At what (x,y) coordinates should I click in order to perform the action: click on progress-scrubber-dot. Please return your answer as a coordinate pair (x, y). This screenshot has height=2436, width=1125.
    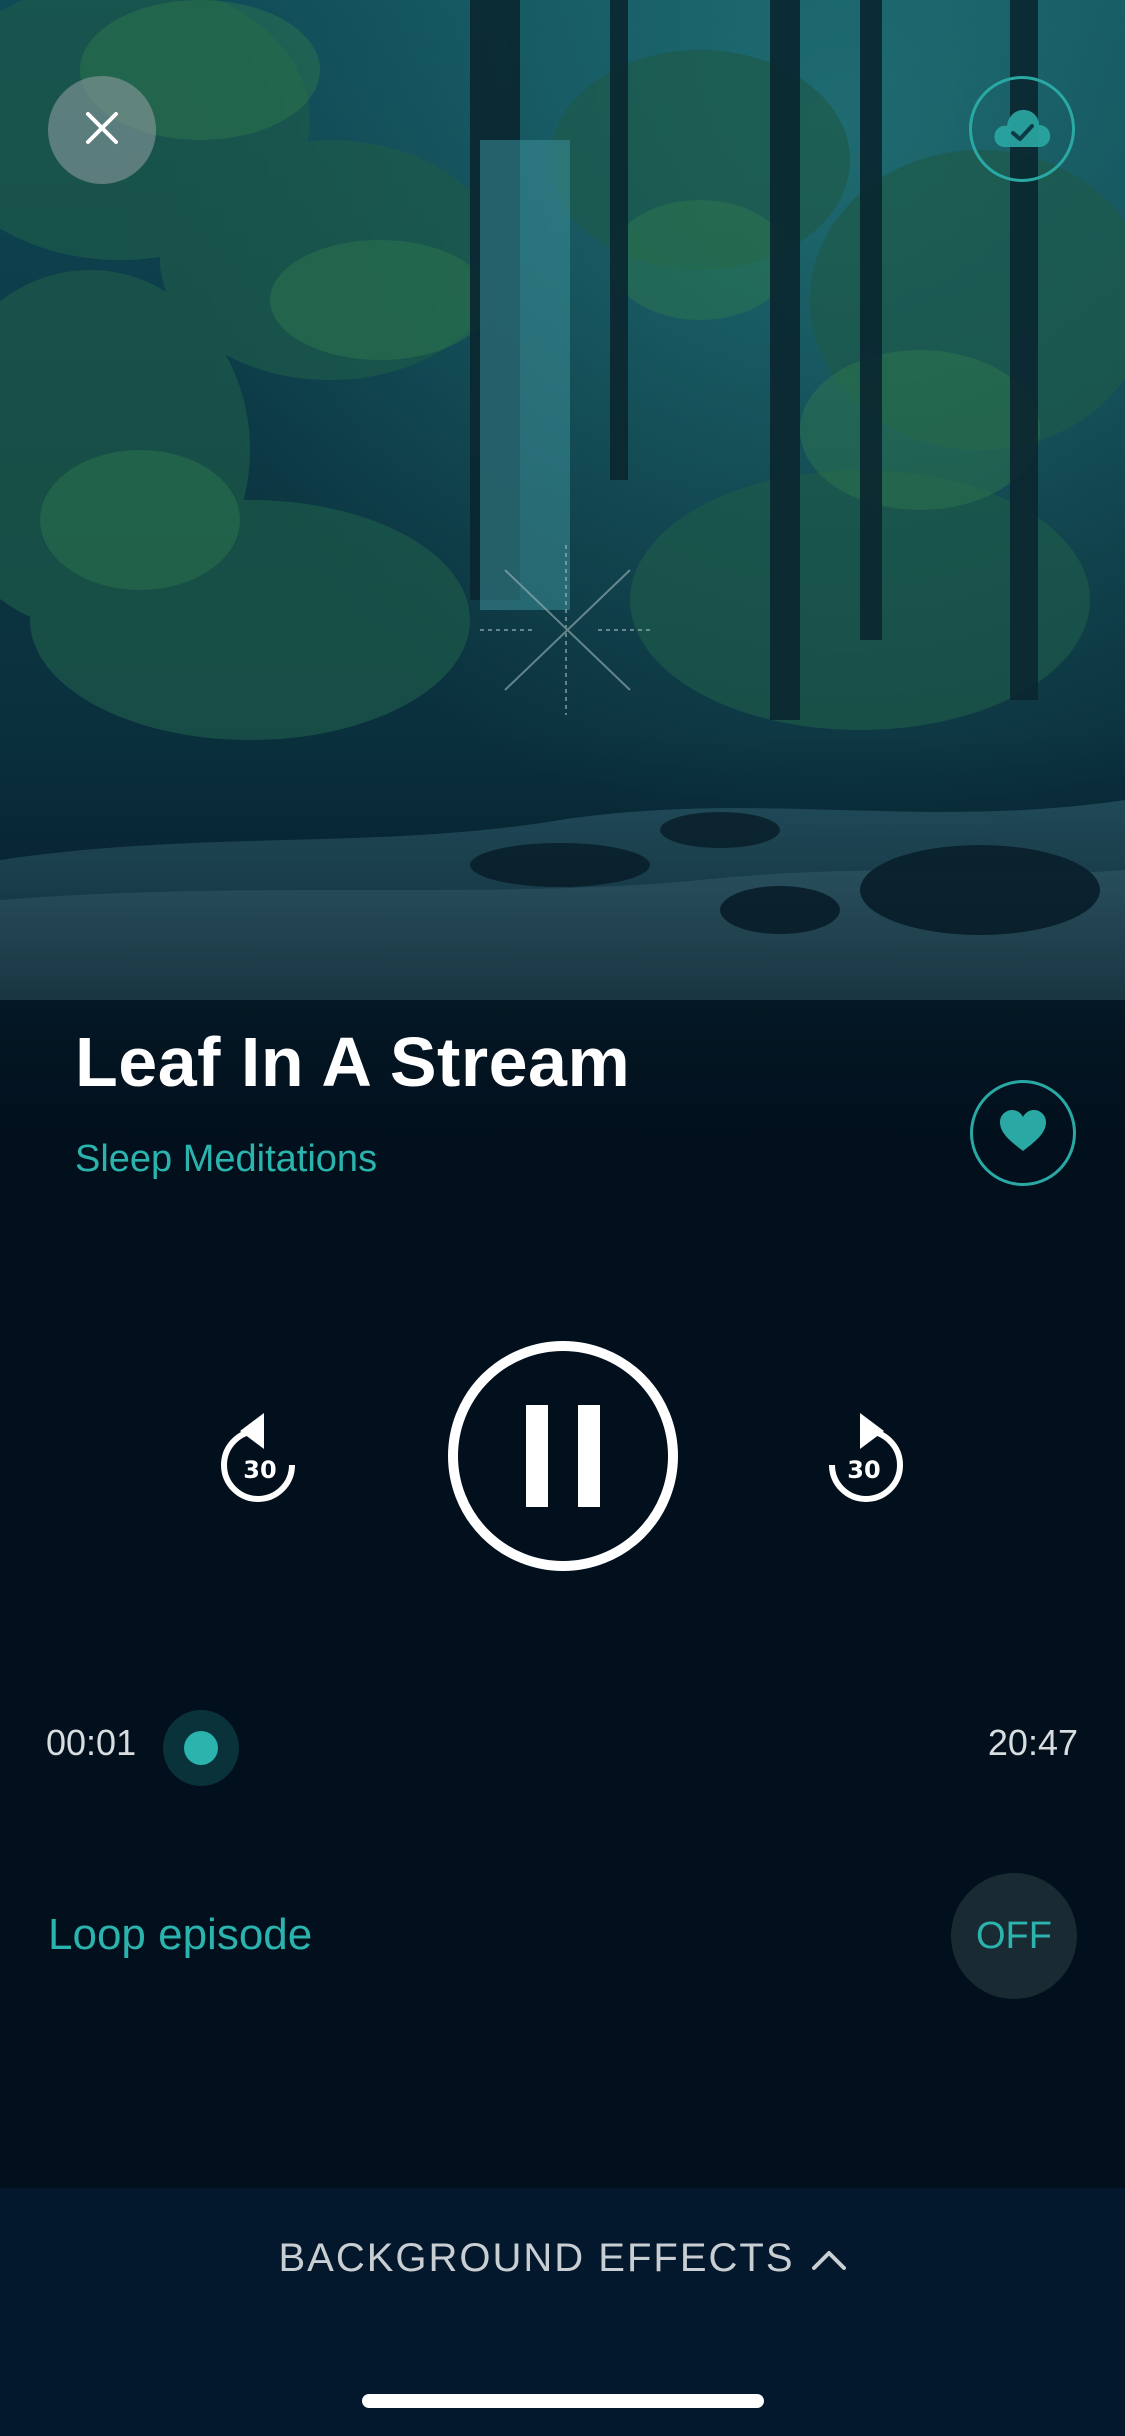
    Looking at the image, I should click on (201, 1748).